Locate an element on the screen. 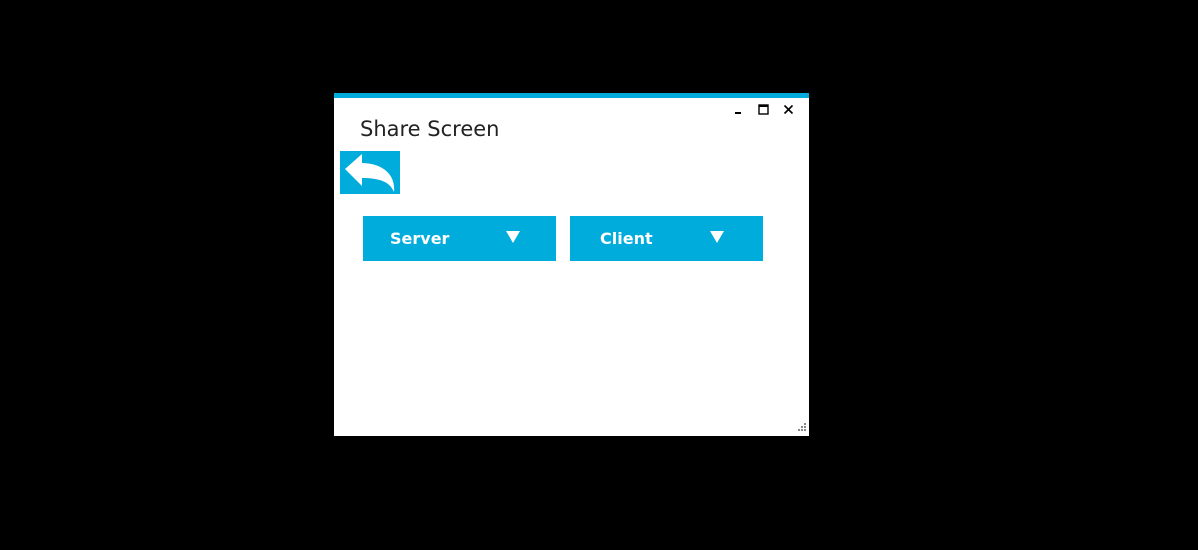 Image resolution: width=1198 pixels, height=550 pixels. client-dropdown: Client is located at coordinates (666, 238).